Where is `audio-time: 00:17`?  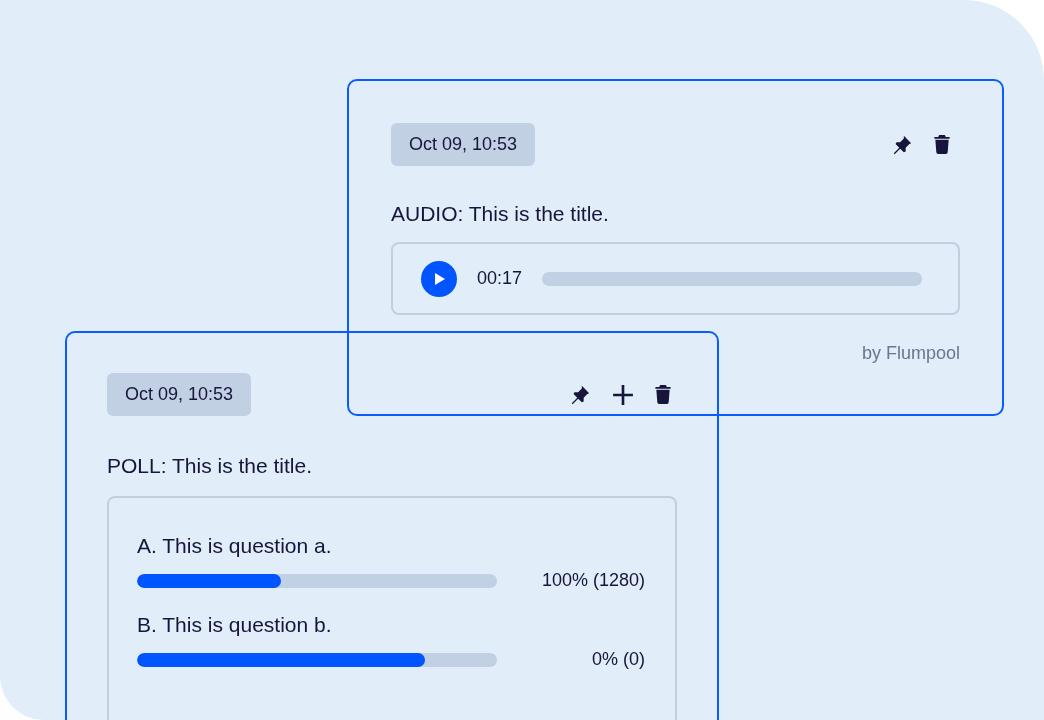 audio-time: 00:17 is located at coordinates (500, 278).